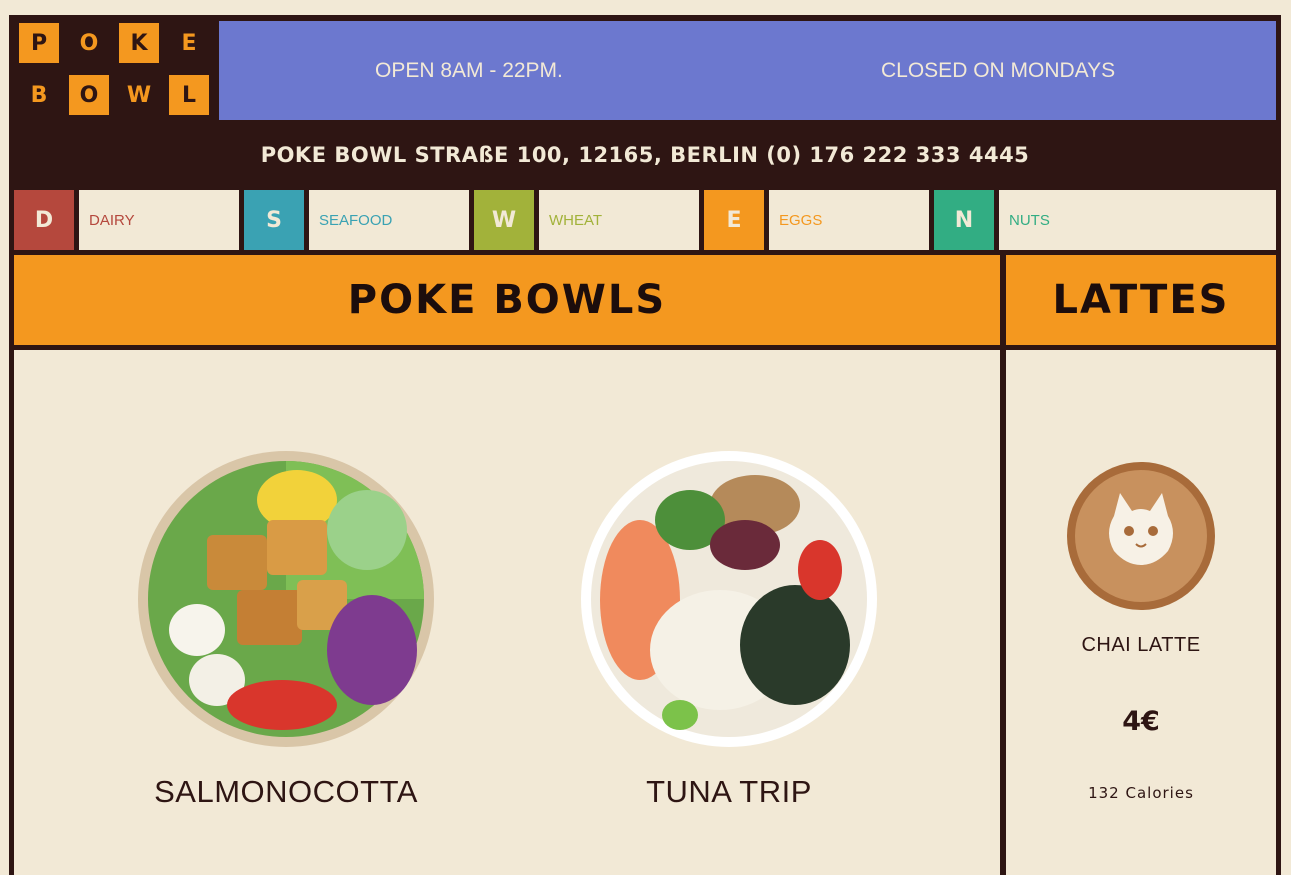  I want to click on allergen-label-nuts: NUTS, so click(1137, 220).